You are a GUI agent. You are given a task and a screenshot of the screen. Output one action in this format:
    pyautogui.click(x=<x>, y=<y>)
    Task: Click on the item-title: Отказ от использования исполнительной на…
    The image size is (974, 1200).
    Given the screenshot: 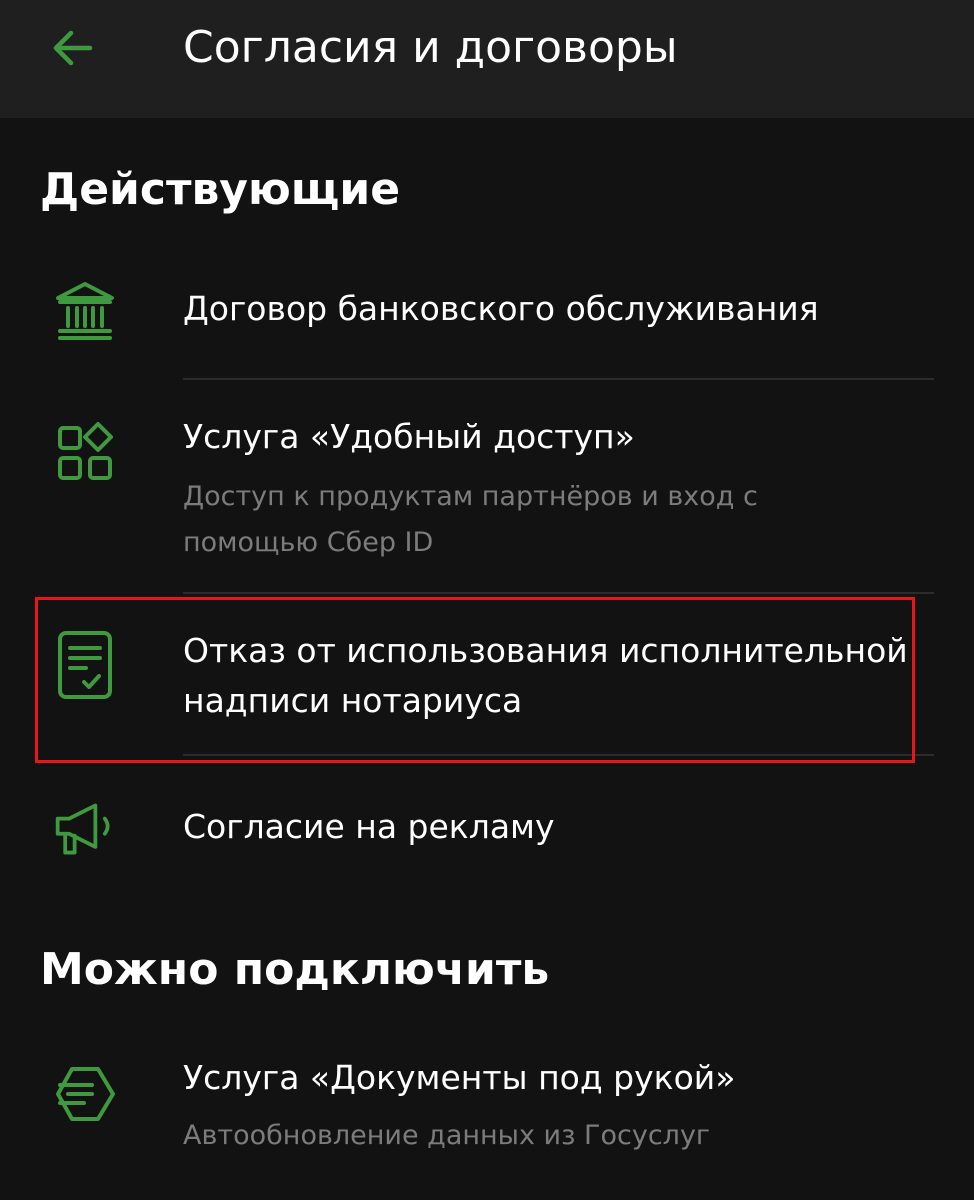 What is the action you would take?
    pyautogui.click(x=545, y=675)
    